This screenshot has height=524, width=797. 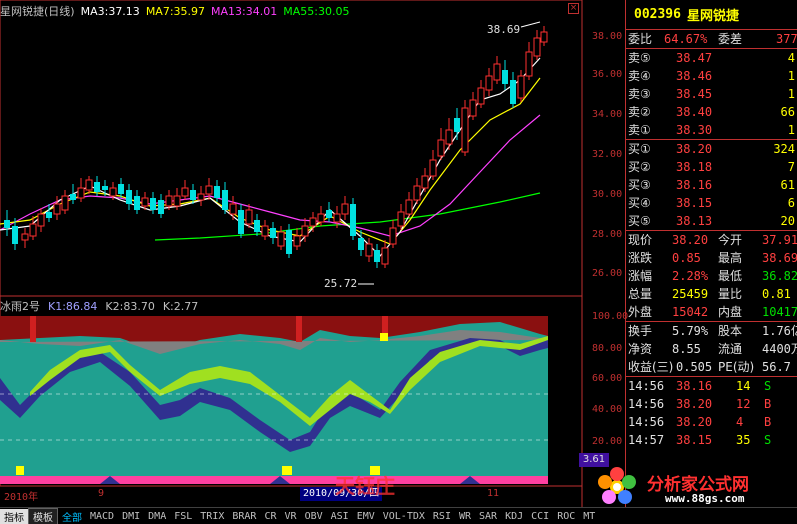 What do you see at coordinates (730, 294) in the screenshot?
I see `stat-label: 量比` at bounding box center [730, 294].